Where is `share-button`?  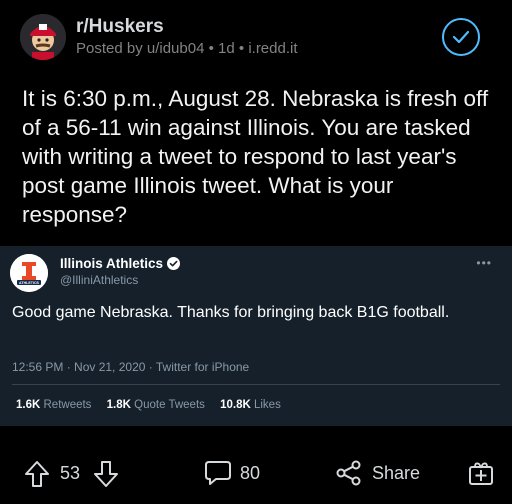 share-button is located at coordinates (349, 473).